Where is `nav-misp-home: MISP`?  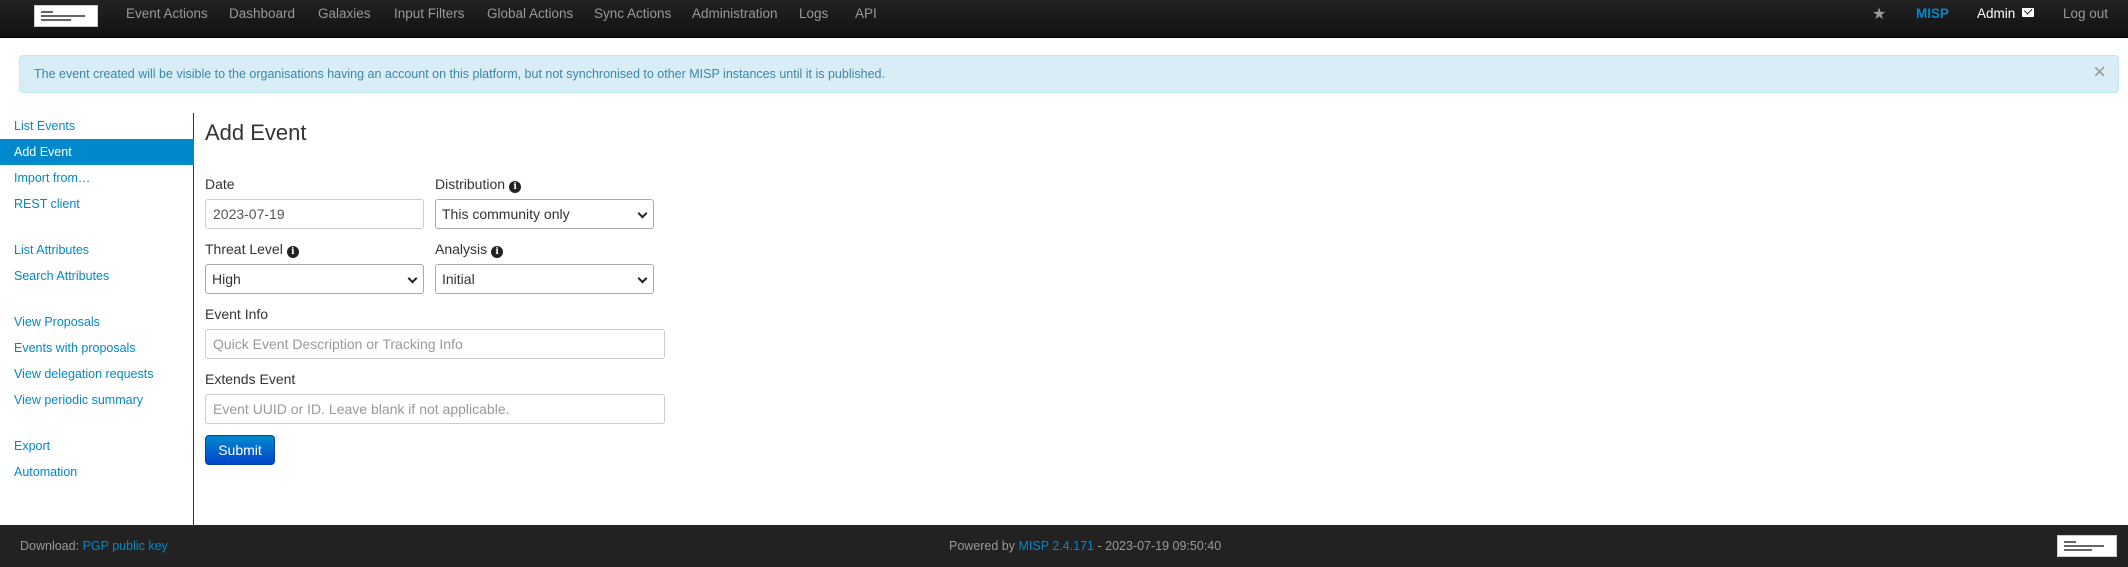
nav-misp-home: MISP is located at coordinates (1932, 14).